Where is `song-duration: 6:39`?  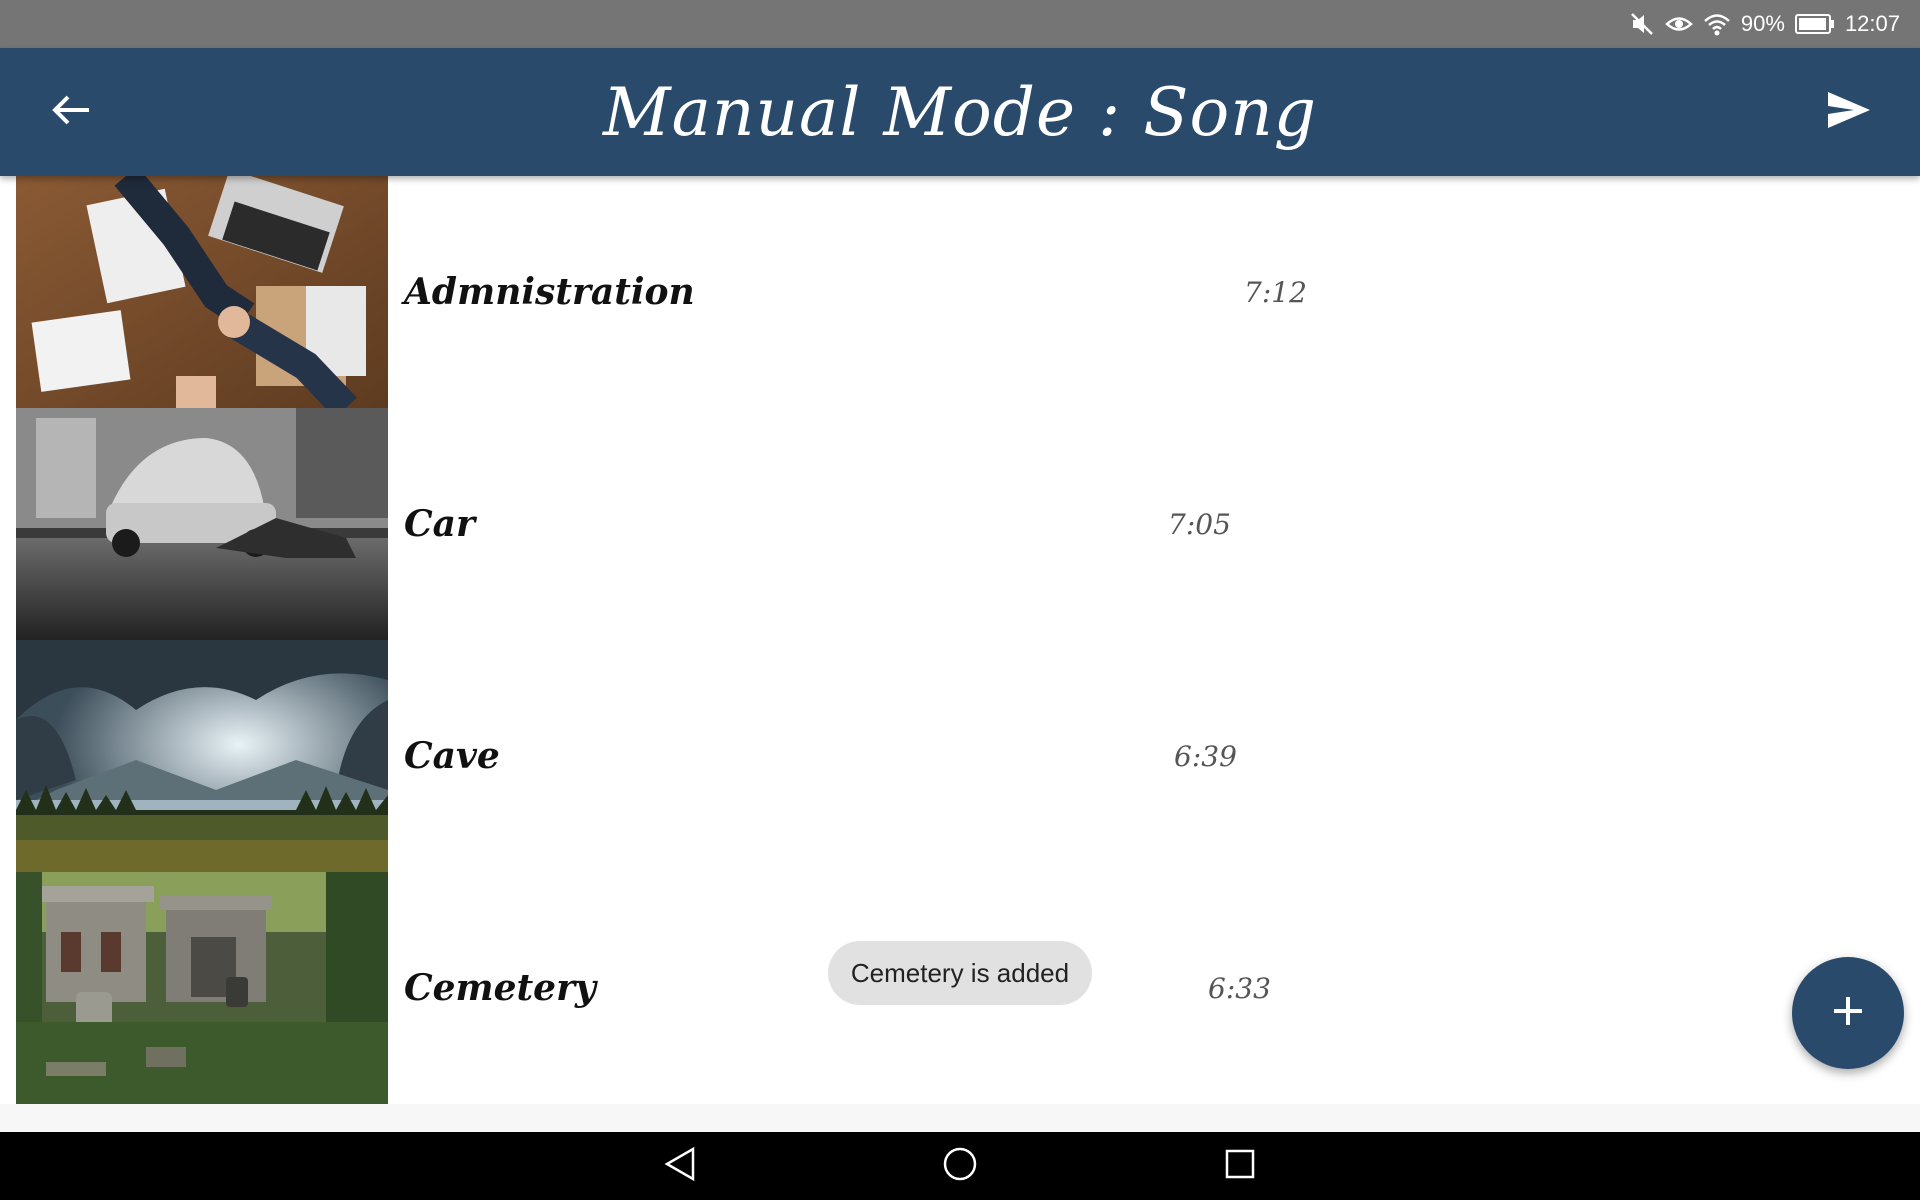
song-duration: 6:39 is located at coordinates (1205, 756).